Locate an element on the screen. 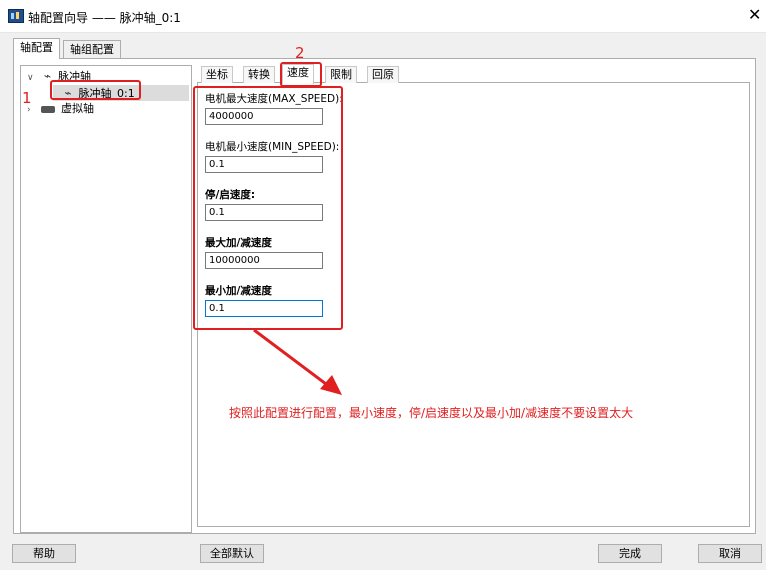 This screenshot has width=766, height=570. virtual-axis-icon is located at coordinates (47, 109).